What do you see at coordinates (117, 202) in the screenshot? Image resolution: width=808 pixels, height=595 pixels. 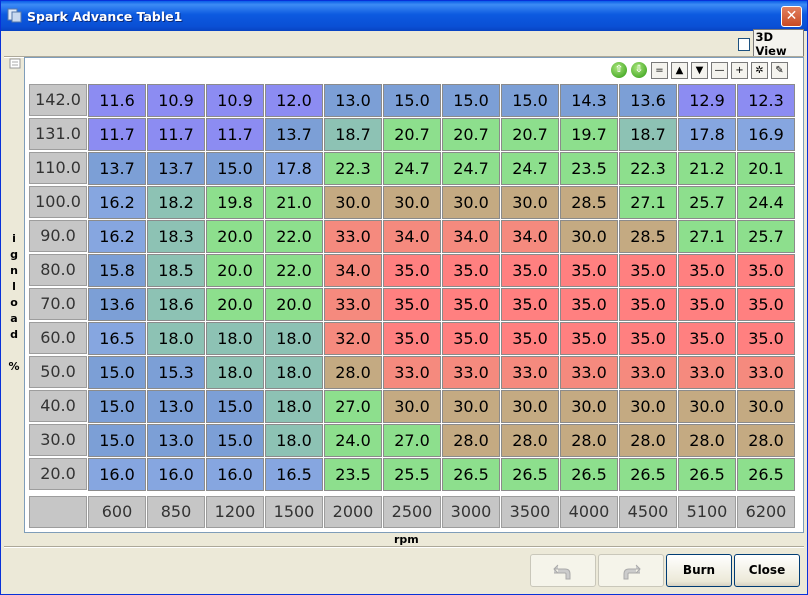 I see `table-cell: 16.2` at bounding box center [117, 202].